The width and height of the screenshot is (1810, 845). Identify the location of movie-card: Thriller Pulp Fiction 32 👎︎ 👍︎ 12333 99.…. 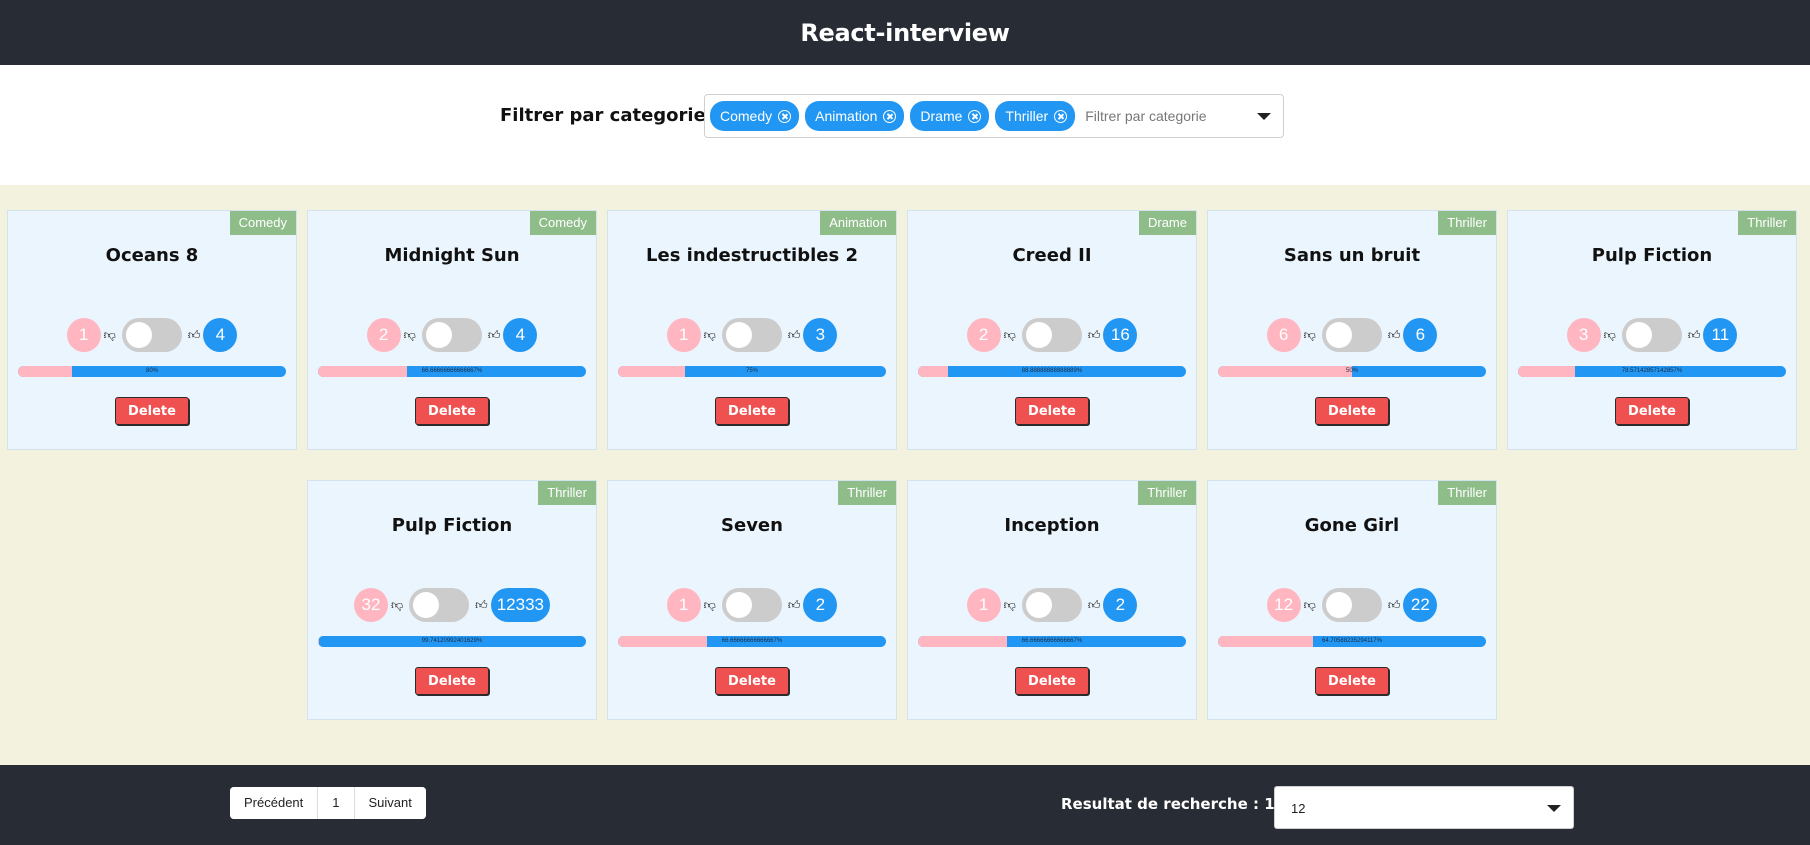
(452, 600).